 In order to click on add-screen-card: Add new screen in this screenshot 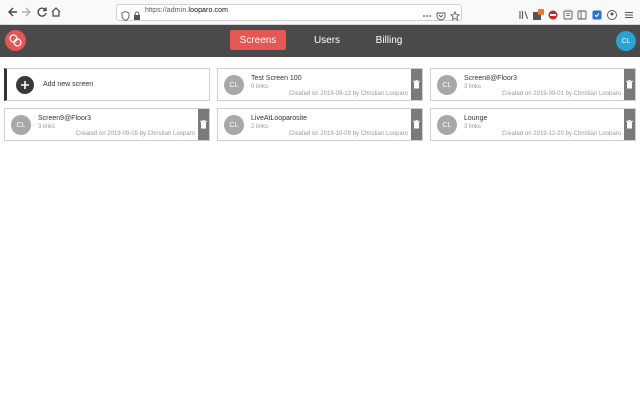, I will do `click(107, 84)`.